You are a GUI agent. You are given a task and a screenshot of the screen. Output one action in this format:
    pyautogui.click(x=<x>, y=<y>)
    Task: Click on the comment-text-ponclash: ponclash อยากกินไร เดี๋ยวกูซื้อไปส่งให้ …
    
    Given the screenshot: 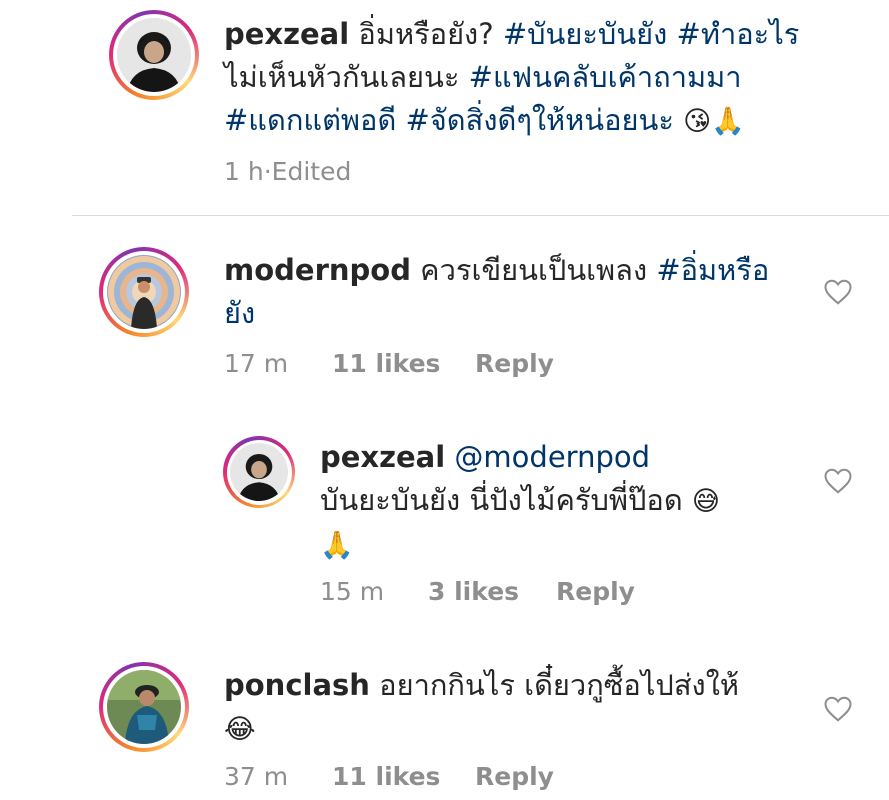 What is the action you would take?
    pyautogui.click(x=504, y=707)
    